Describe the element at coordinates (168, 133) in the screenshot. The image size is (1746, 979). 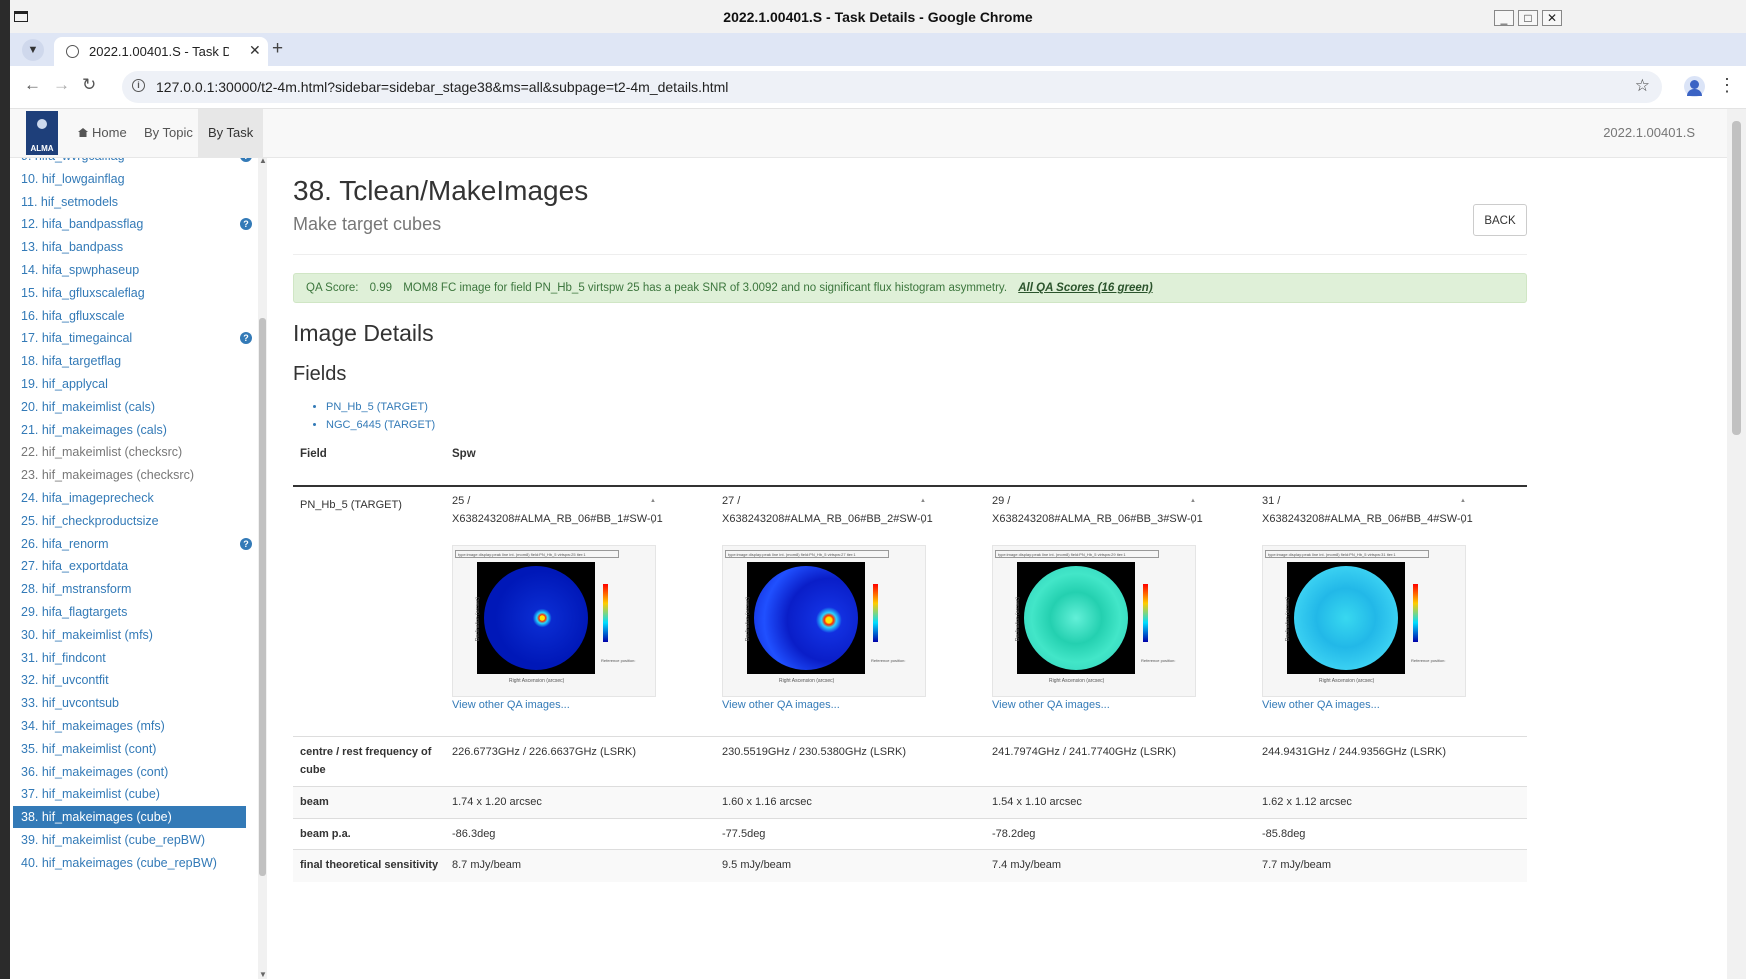
I see `nav-by-topic: By Topic` at that location.